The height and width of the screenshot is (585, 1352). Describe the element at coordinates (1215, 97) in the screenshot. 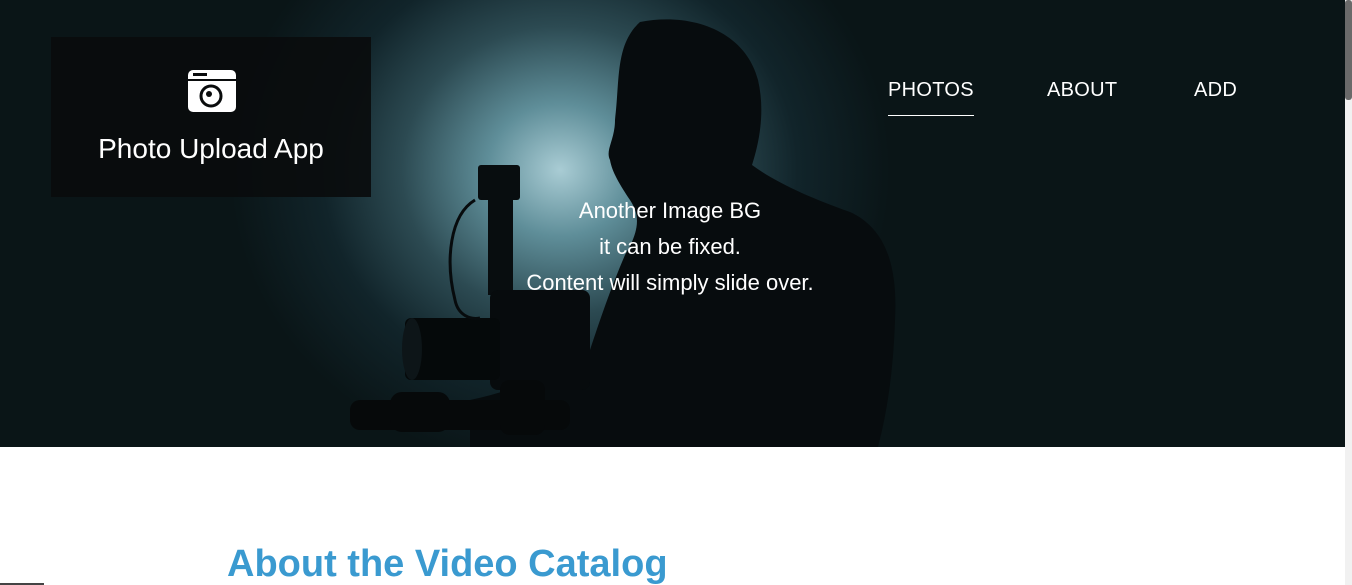

I see `nav-item-add: ADD` at that location.